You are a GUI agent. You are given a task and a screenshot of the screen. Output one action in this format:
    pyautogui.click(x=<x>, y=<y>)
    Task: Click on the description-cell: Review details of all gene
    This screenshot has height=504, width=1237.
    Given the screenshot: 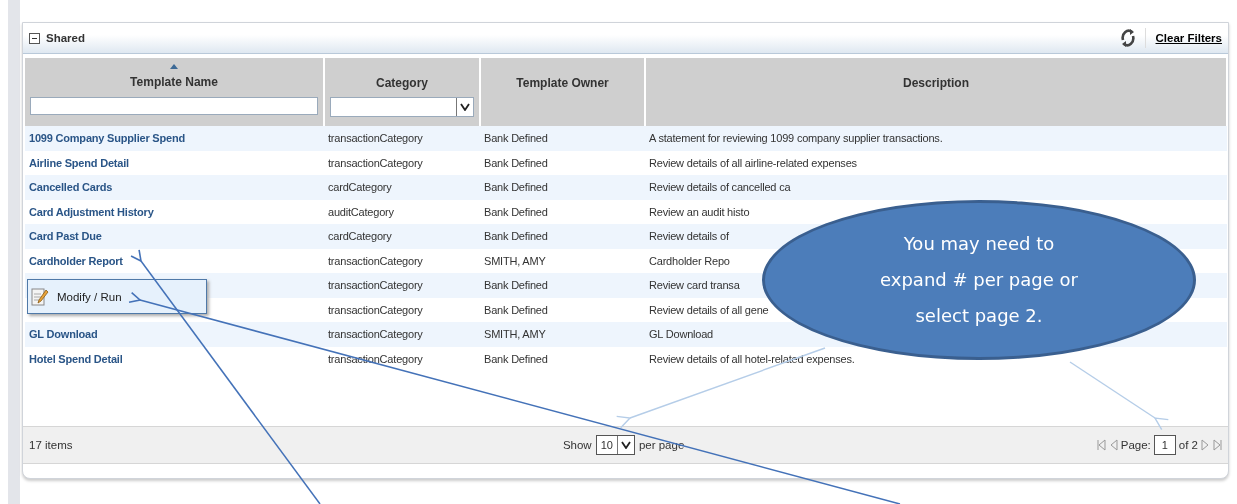 What is the action you would take?
    pyautogui.click(x=709, y=309)
    